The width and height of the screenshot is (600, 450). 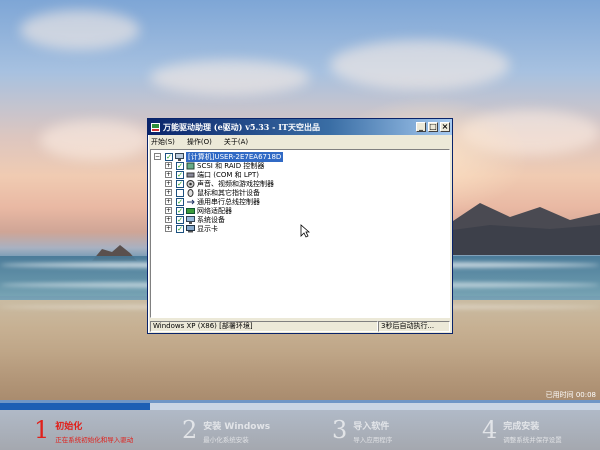 I want to click on title-bar: 万能驱动助理 (e驱动) v5.33 - IT天空出品 _ □ ×, so click(x=300, y=127).